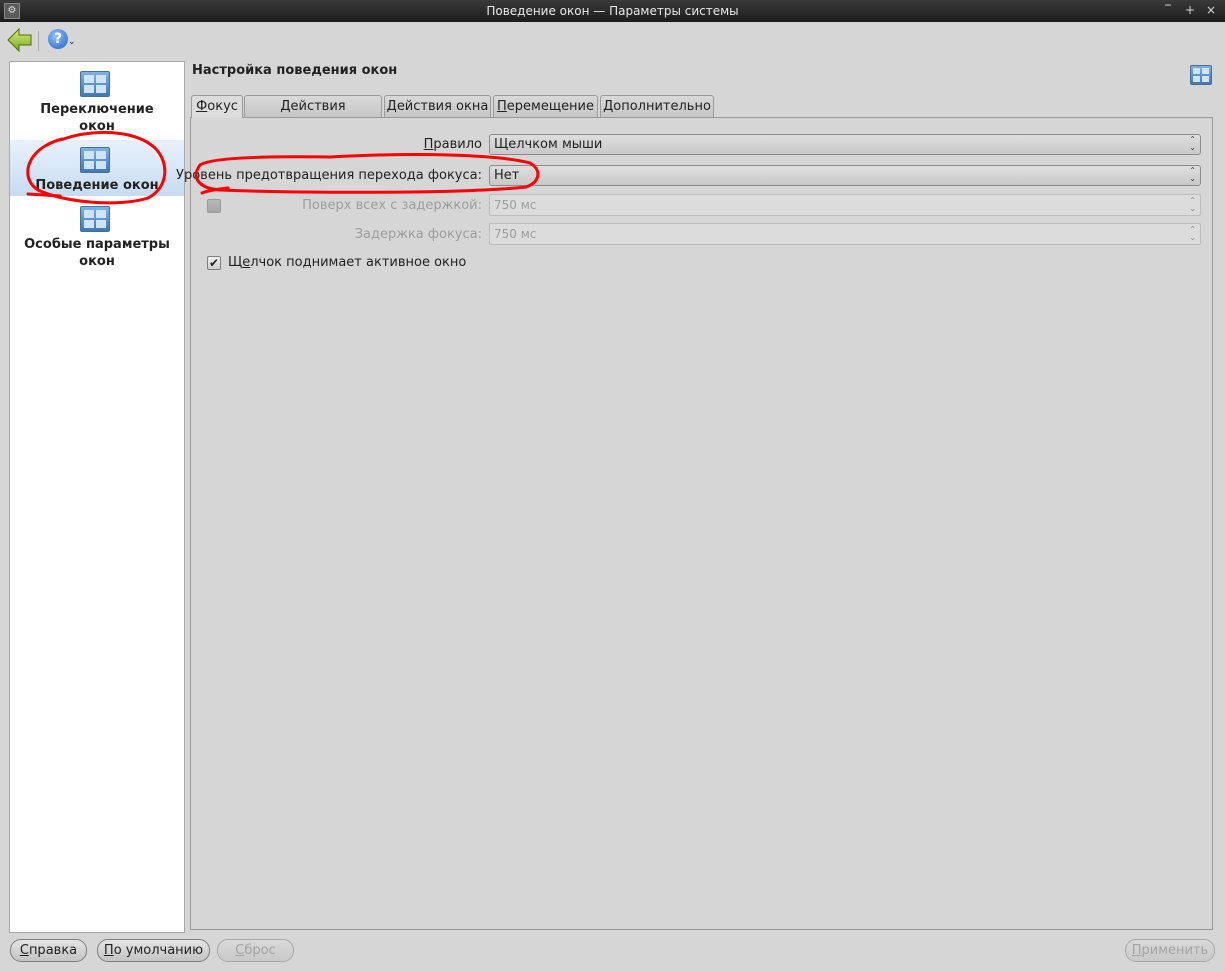  I want to click on window-layout-icon, so click(1202, 76).